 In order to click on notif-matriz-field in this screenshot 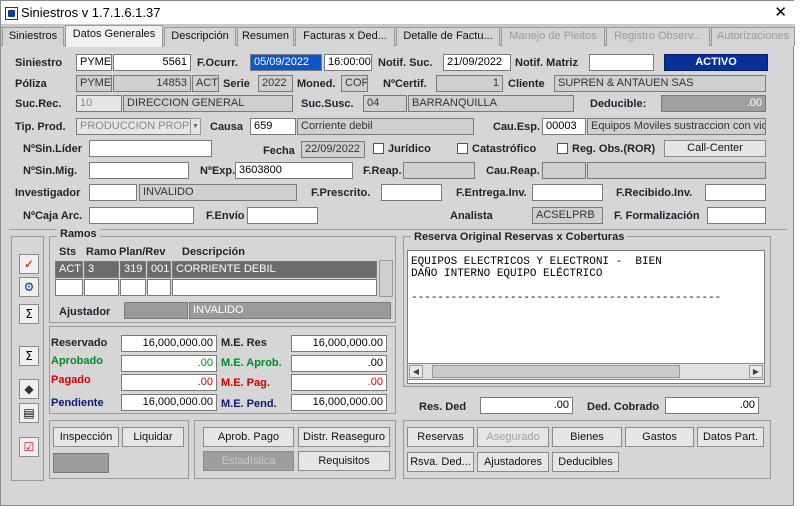, I will do `click(621, 62)`.